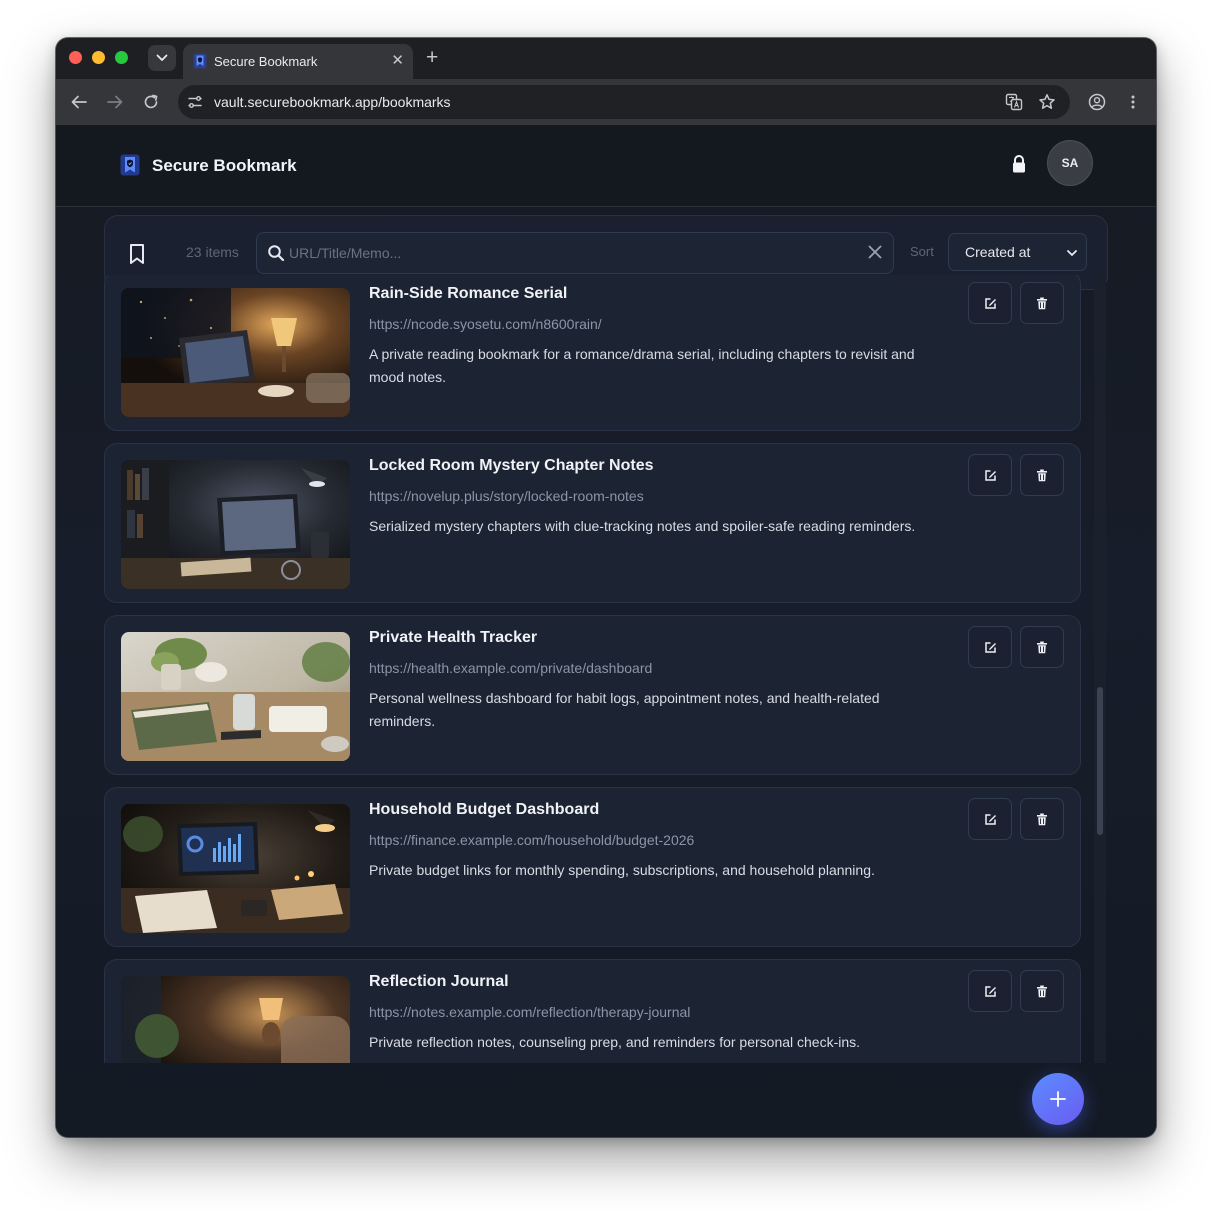 This screenshot has width=1212, height=1212. Describe the element at coordinates (484, 810) in the screenshot. I see `bookmark-title: Household Budget Dashboard` at that location.